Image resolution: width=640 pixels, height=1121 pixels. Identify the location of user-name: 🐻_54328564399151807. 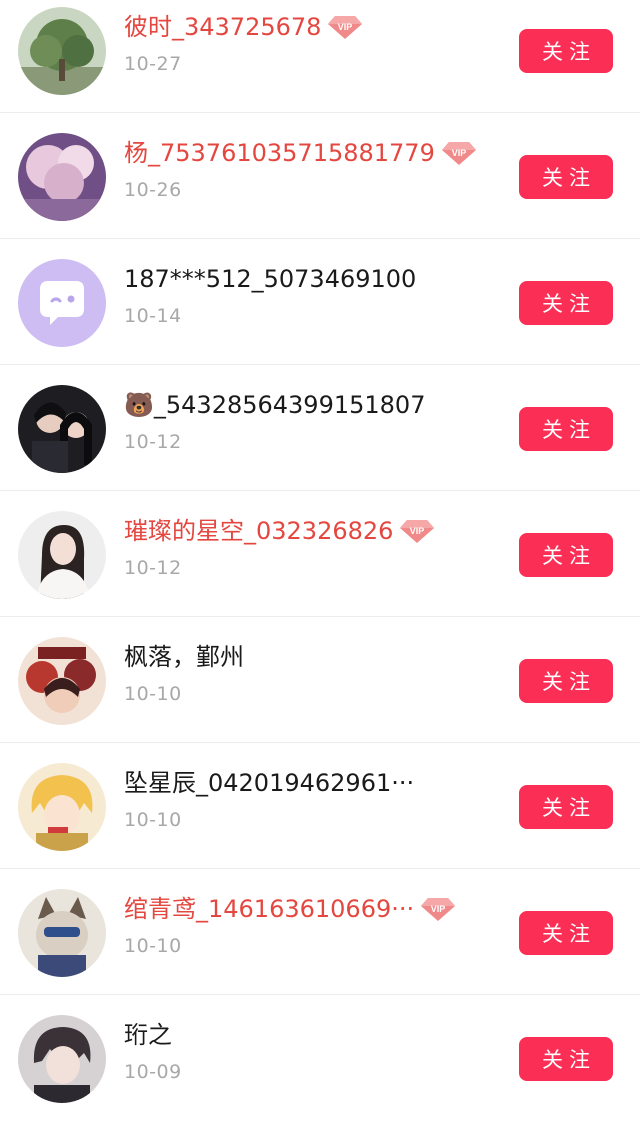
(307, 405).